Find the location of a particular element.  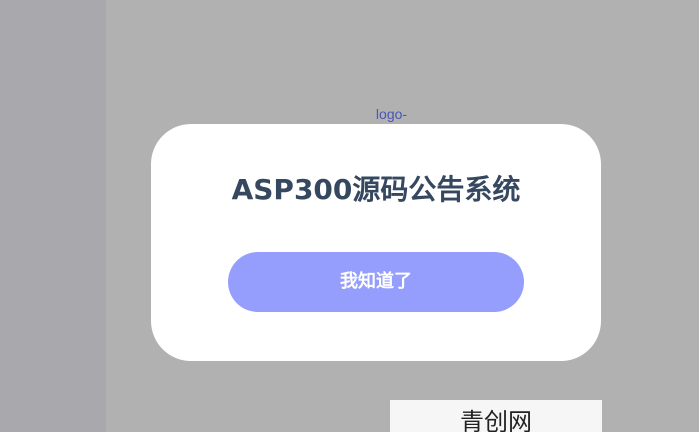

brand-watermark: 青创网 is located at coordinates (496, 416).